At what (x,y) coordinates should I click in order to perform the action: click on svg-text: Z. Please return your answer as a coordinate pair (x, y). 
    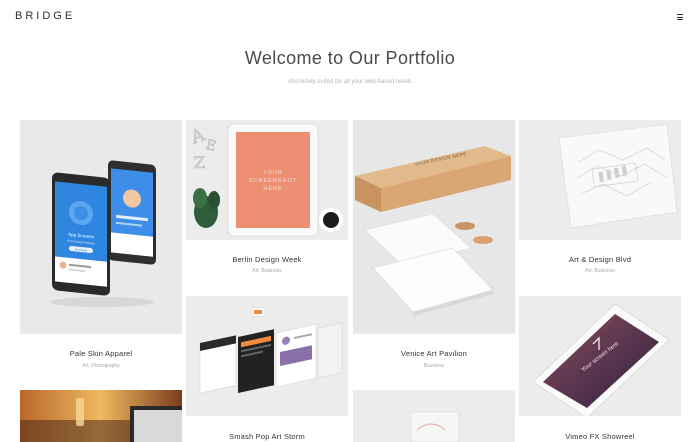
    Looking at the image, I should click on (199, 162).